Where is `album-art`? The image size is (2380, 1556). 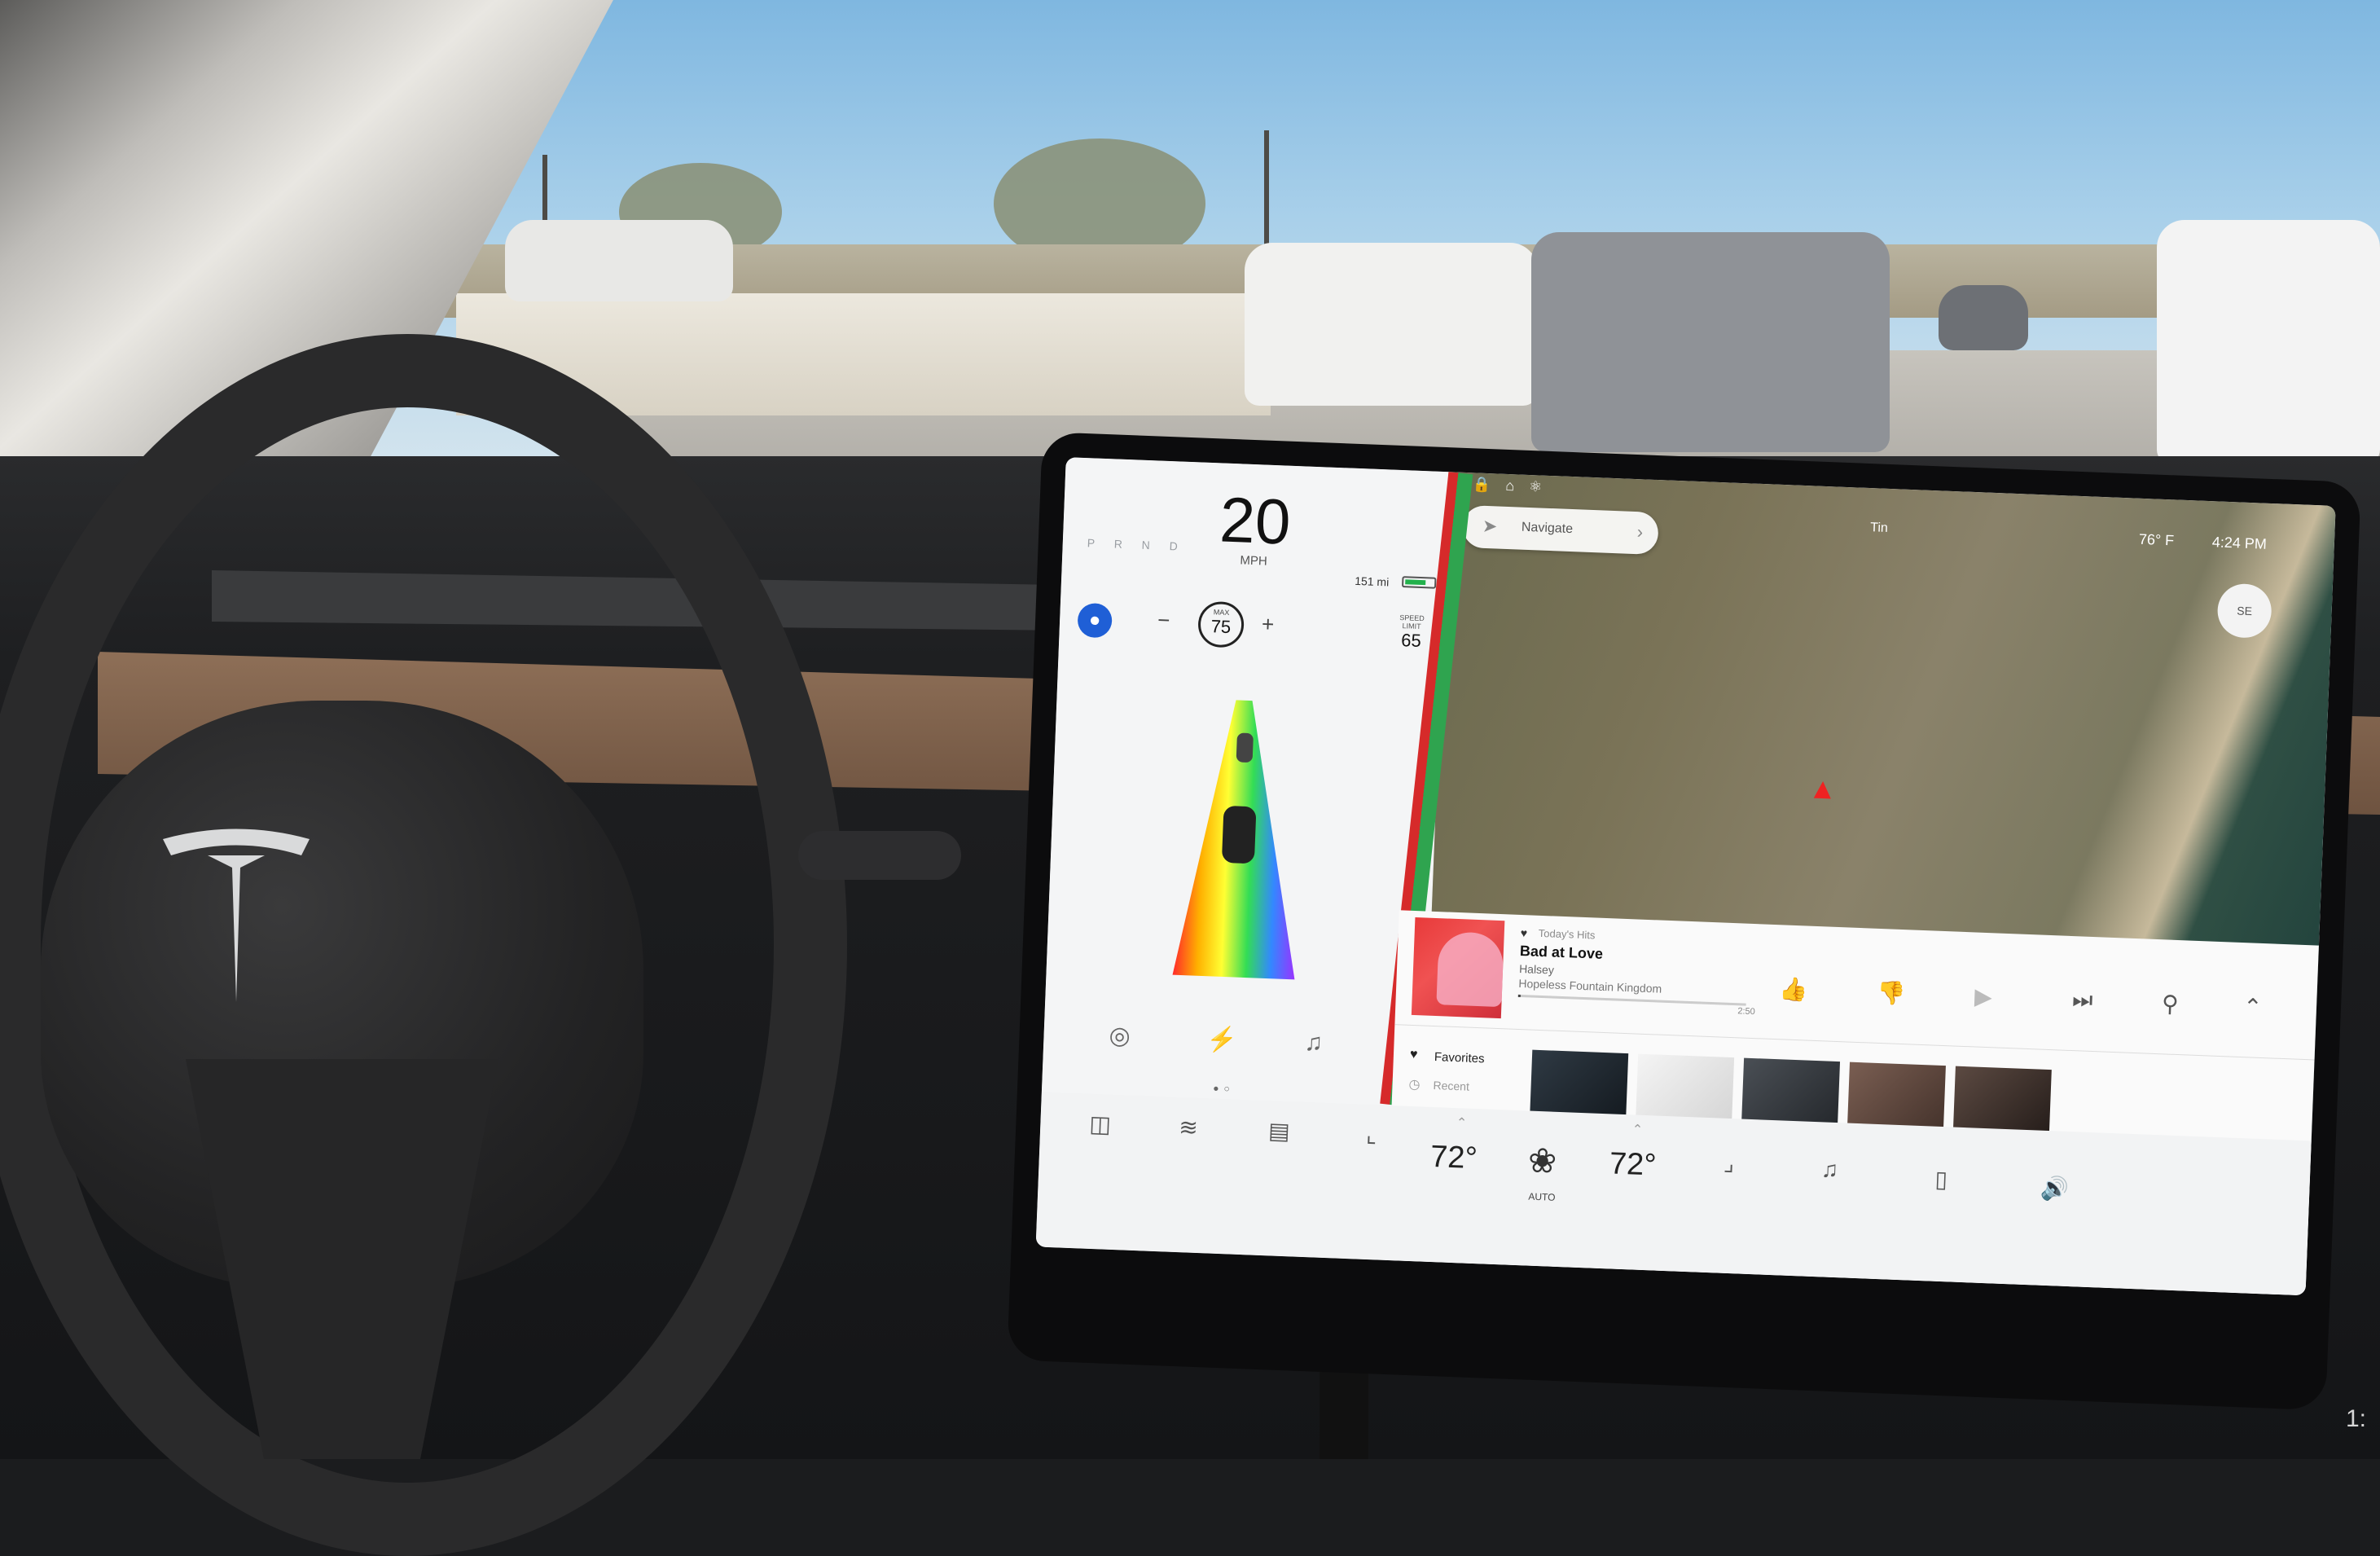
album-art is located at coordinates (1458, 968).